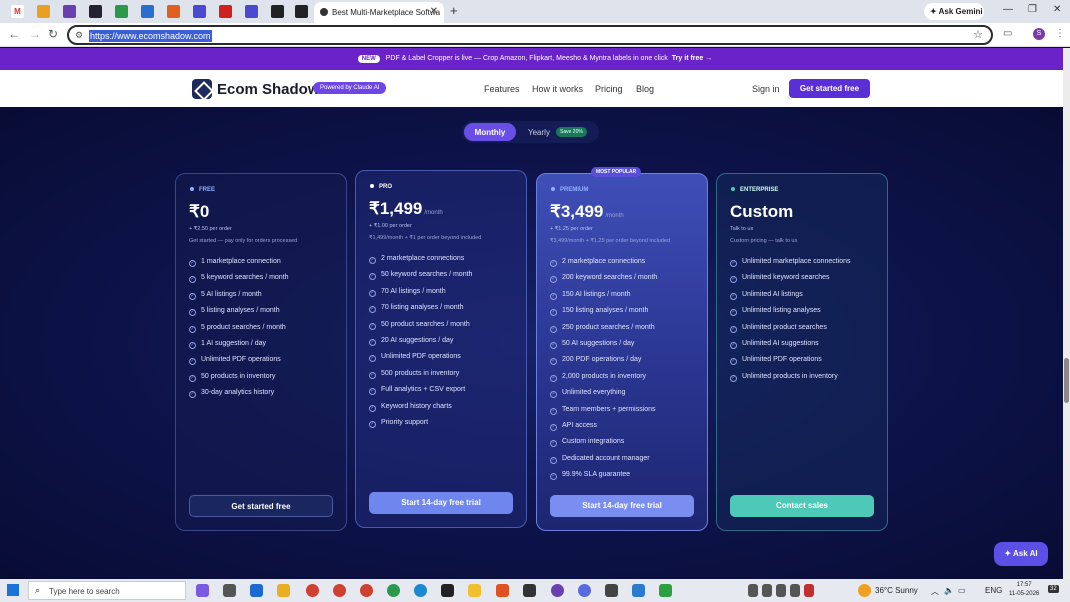  I want to click on plan-per-order: + ₹1.00 per order, so click(390, 226).